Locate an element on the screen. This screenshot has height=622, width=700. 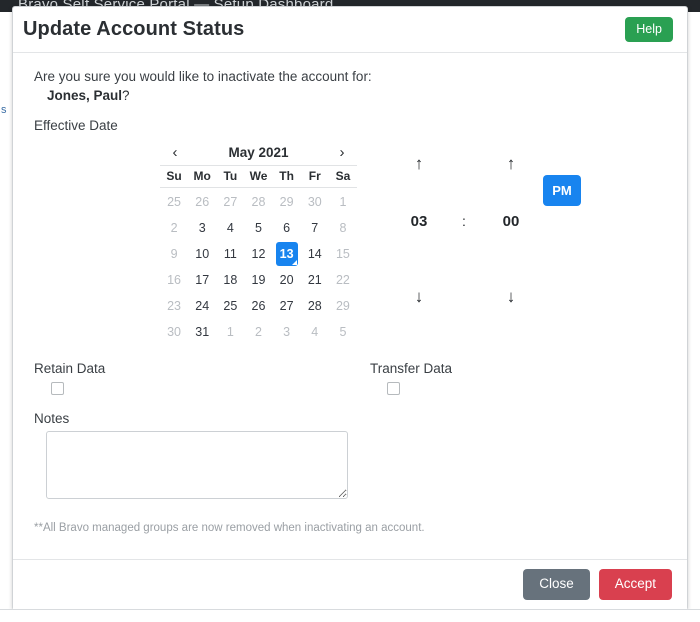
notes-input is located at coordinates (197, 465).